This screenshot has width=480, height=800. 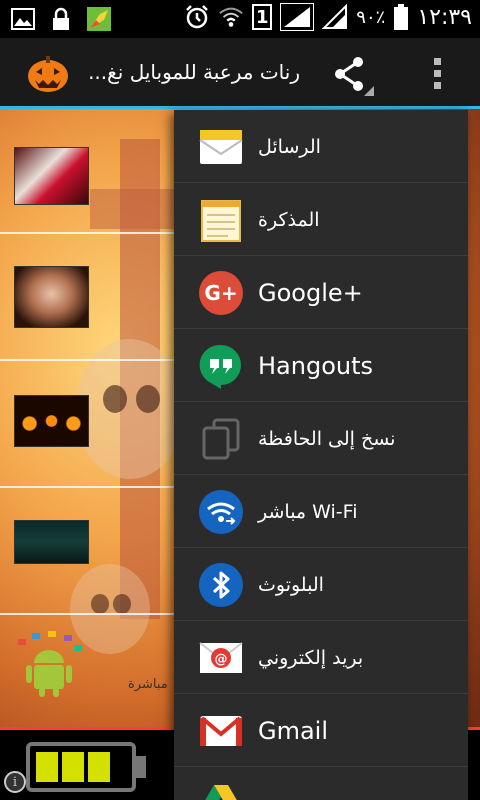 What do you see at coordinates (291, 584) in the screenshot?
I see `share-item-label: البلوتوث` at bounding box center [291, 584].